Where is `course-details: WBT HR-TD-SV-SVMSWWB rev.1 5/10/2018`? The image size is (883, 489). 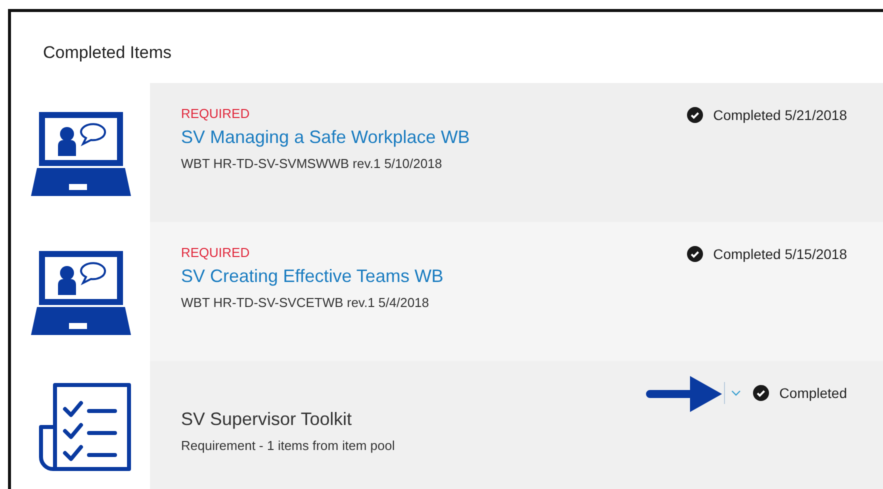
course-details: WBT HR-TD-SV-SVMSWWB rev.1 5/10/2018 is located at coordinates (312, 163).